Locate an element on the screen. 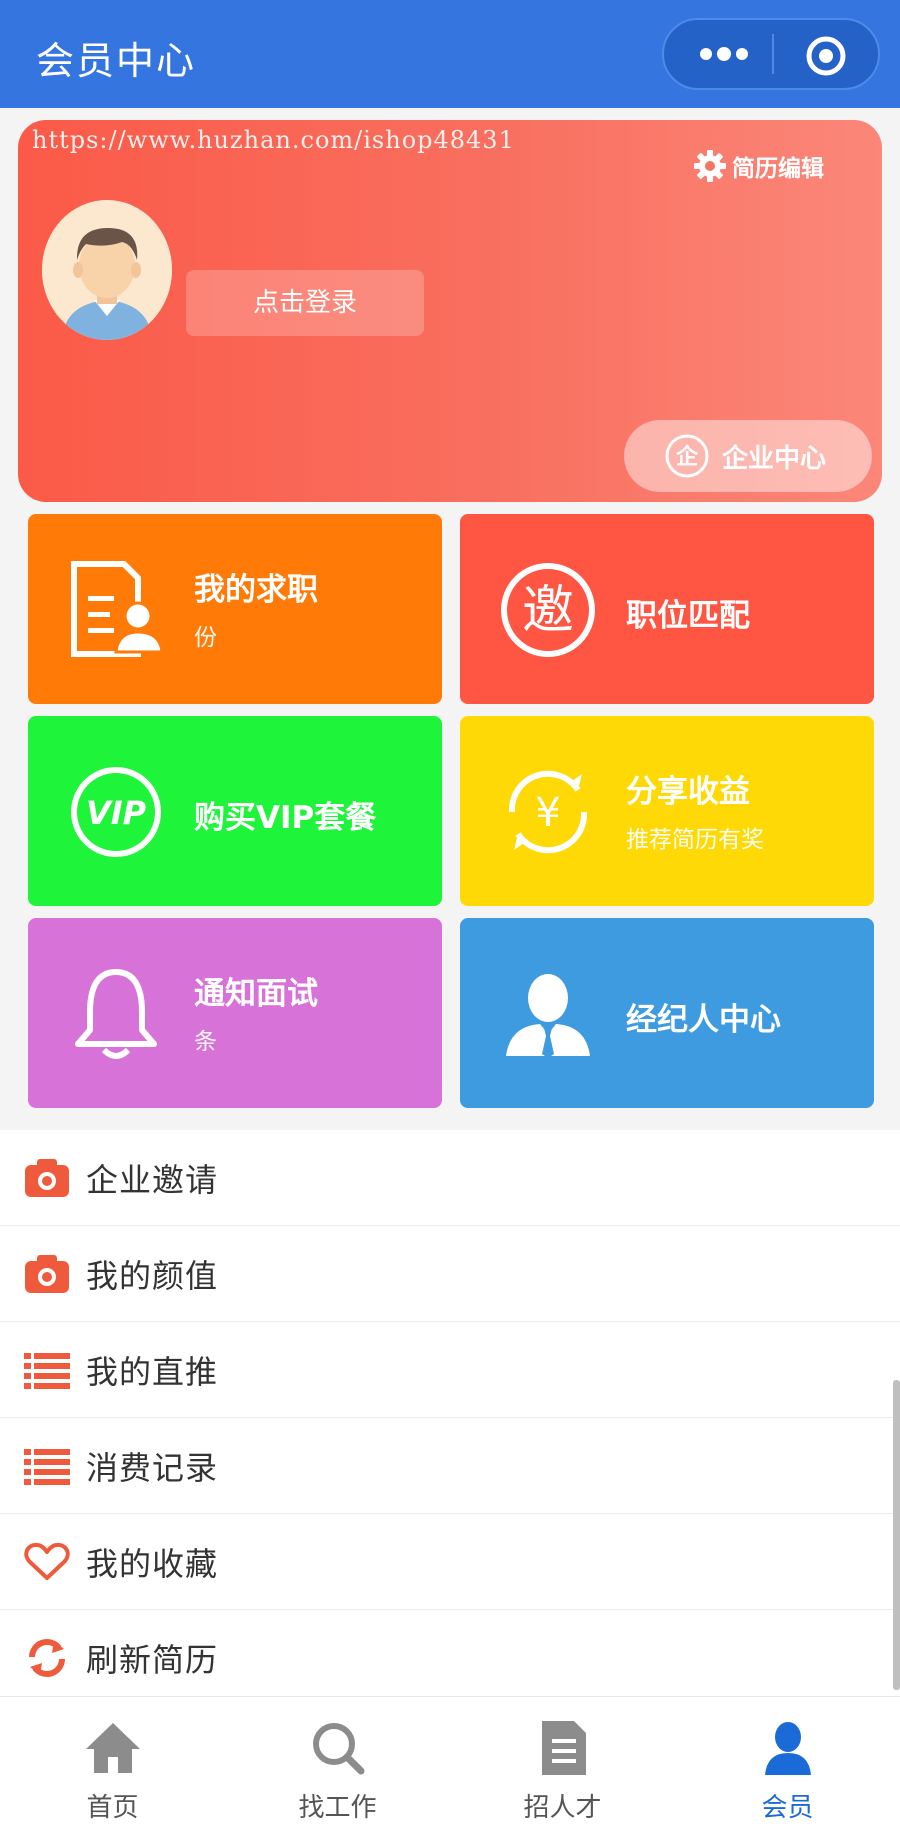  watermark-text: https://www.huzhan.com/ishop48431 is located at coordinates (273, 140).